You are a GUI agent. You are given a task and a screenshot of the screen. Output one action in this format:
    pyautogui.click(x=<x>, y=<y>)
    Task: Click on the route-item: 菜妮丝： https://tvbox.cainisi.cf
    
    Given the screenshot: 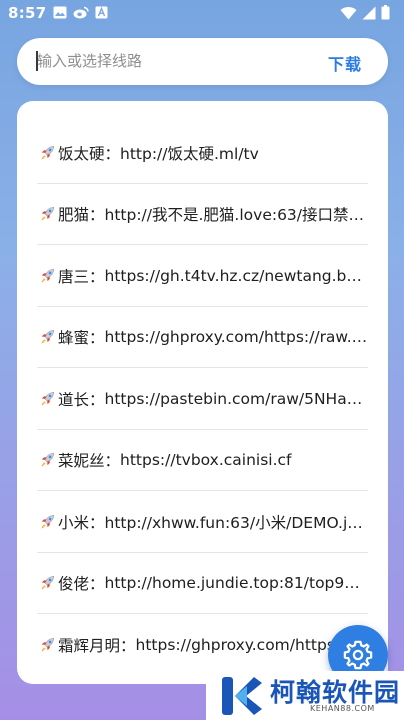 What is the action you would take?
    pyautogui.click(x=202, y=461)
    